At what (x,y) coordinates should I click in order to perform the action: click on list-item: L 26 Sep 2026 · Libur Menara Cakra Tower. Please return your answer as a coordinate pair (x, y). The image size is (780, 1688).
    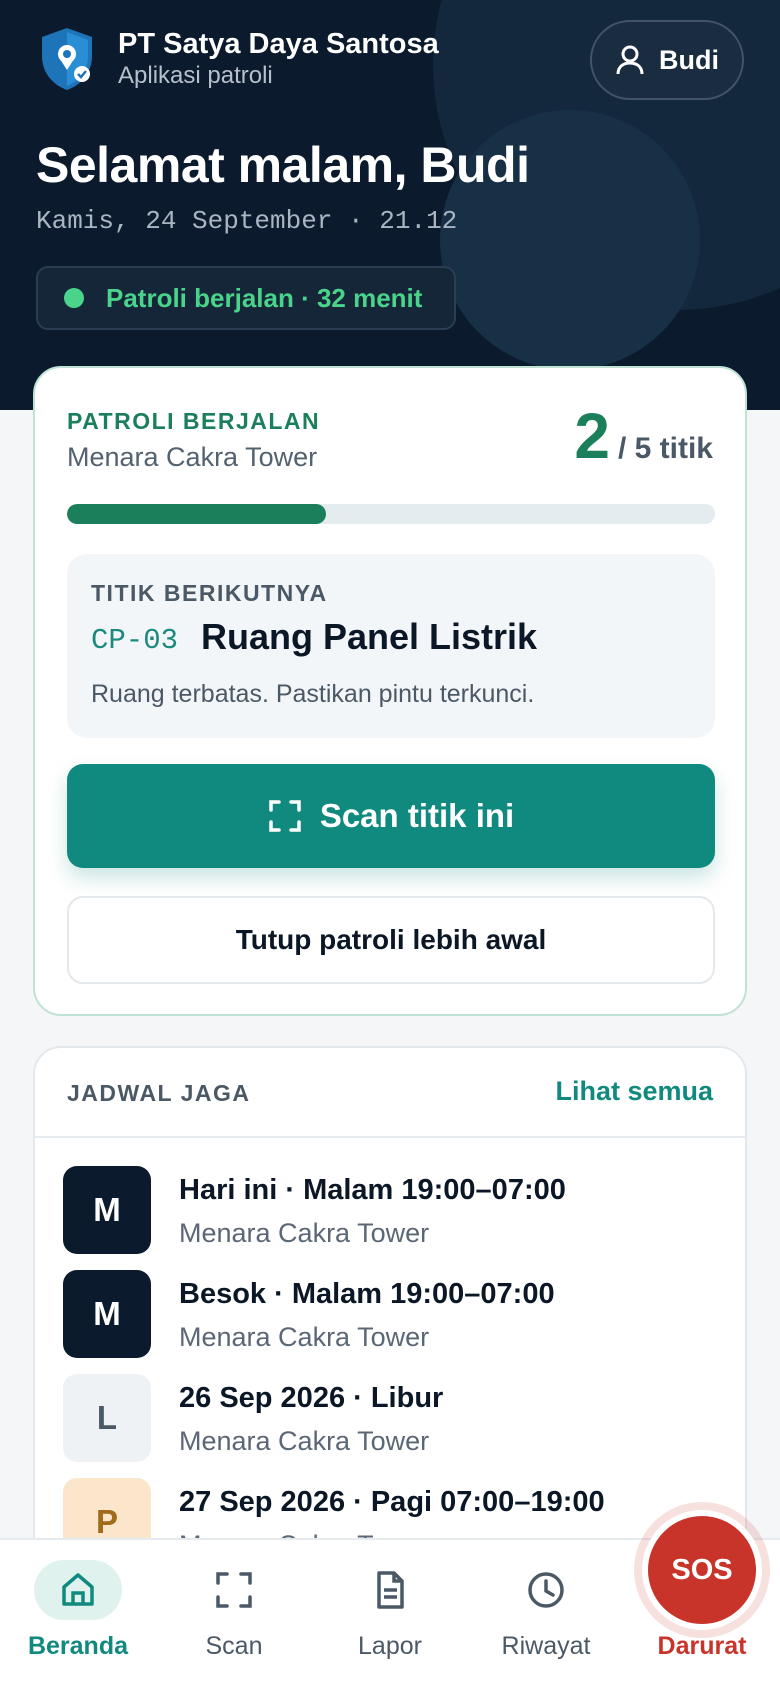
    Looking at the image, I should click on (393, 1419).